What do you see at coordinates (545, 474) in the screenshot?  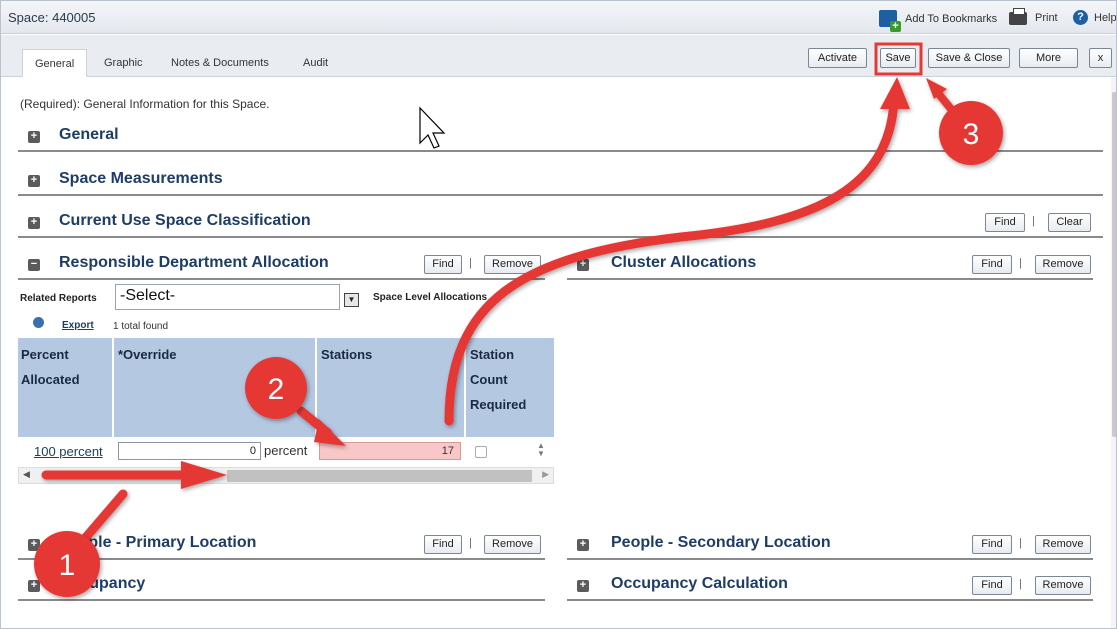 I see `scroll-right-icon: ▶` at bounding box center [545, 474].